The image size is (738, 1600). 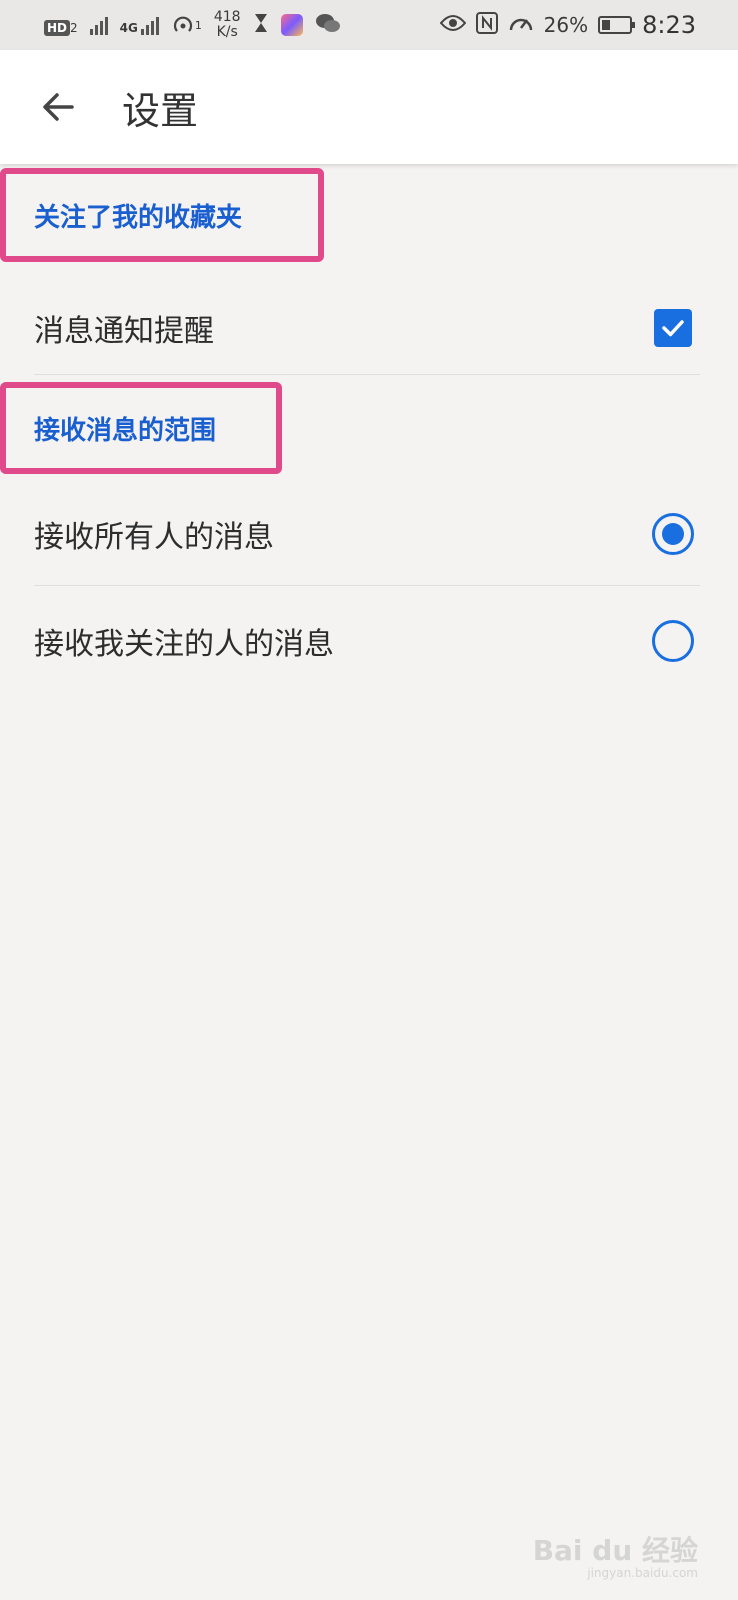 I want to click on watermark-brand: Bai du 经验, so click(x=615, y=1550).